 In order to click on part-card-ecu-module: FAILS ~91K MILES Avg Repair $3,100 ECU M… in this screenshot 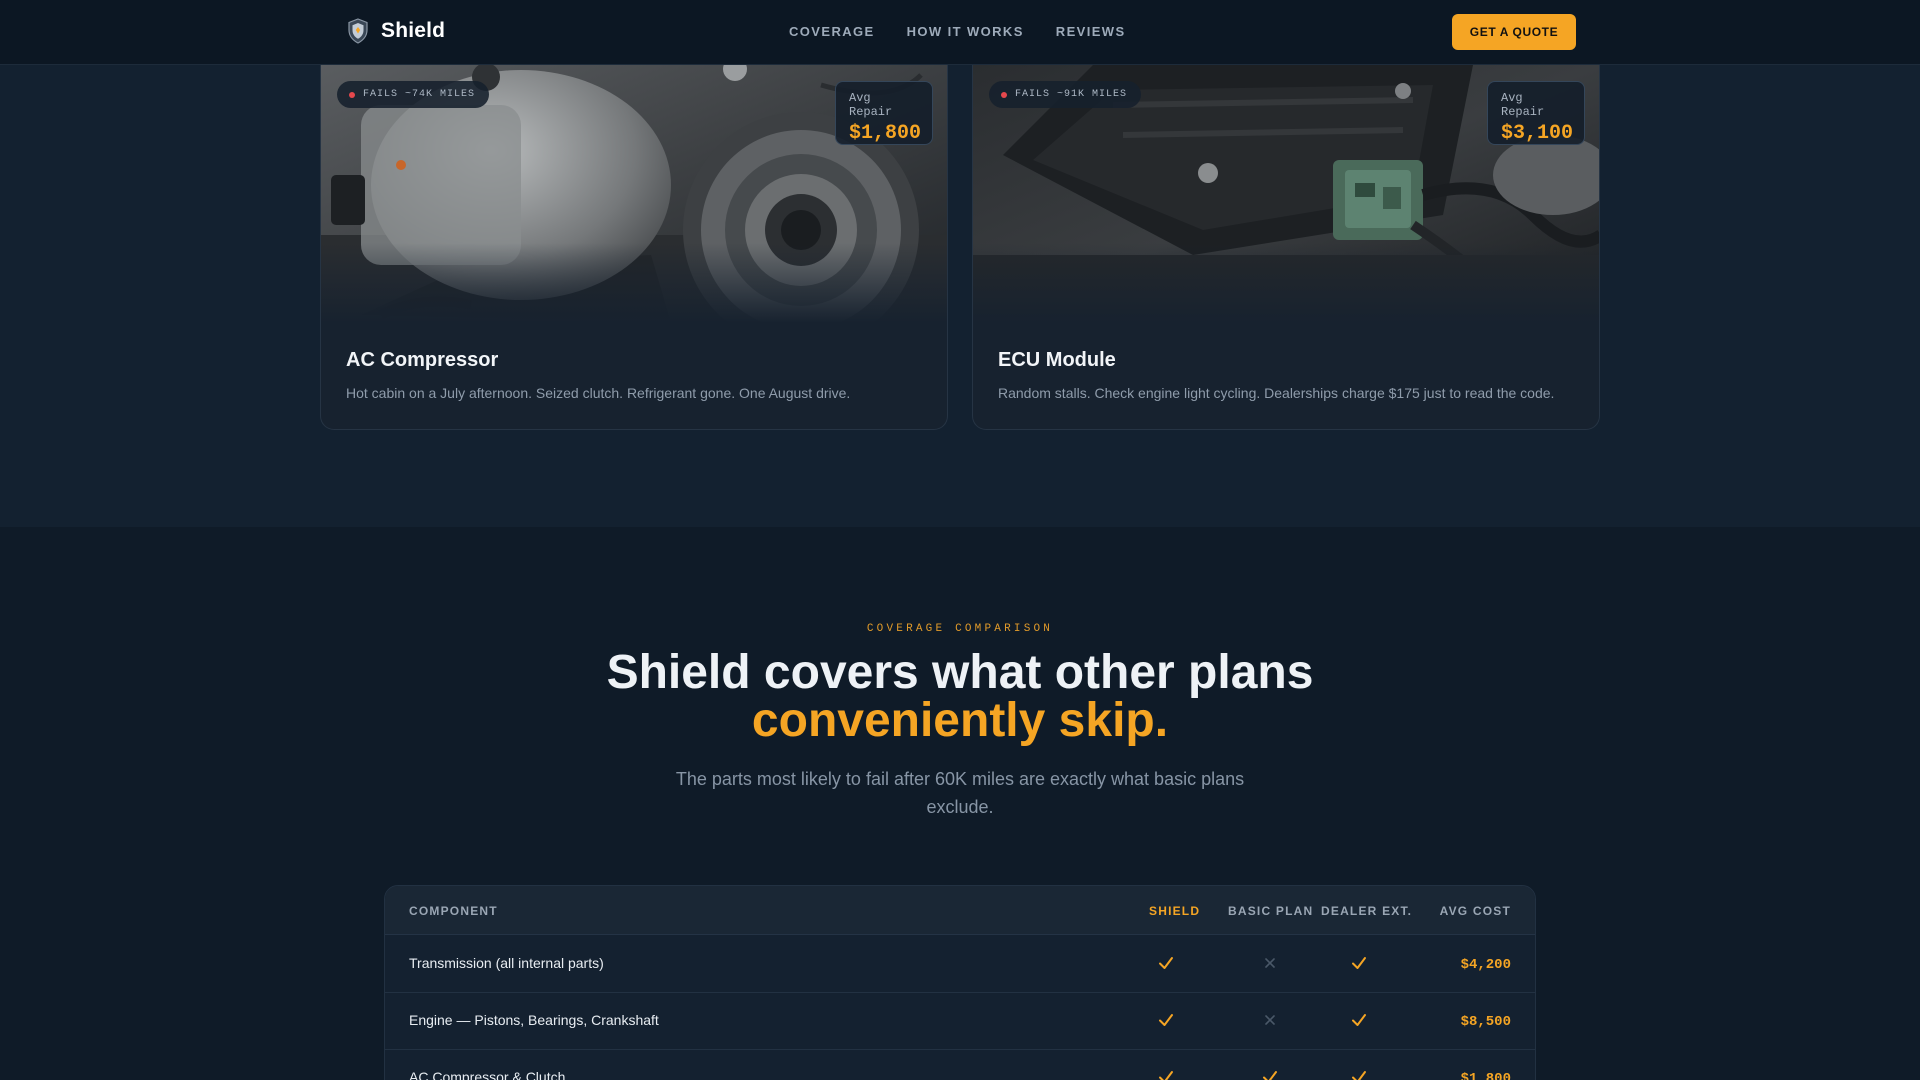, I will do `click(1286, 247)`.